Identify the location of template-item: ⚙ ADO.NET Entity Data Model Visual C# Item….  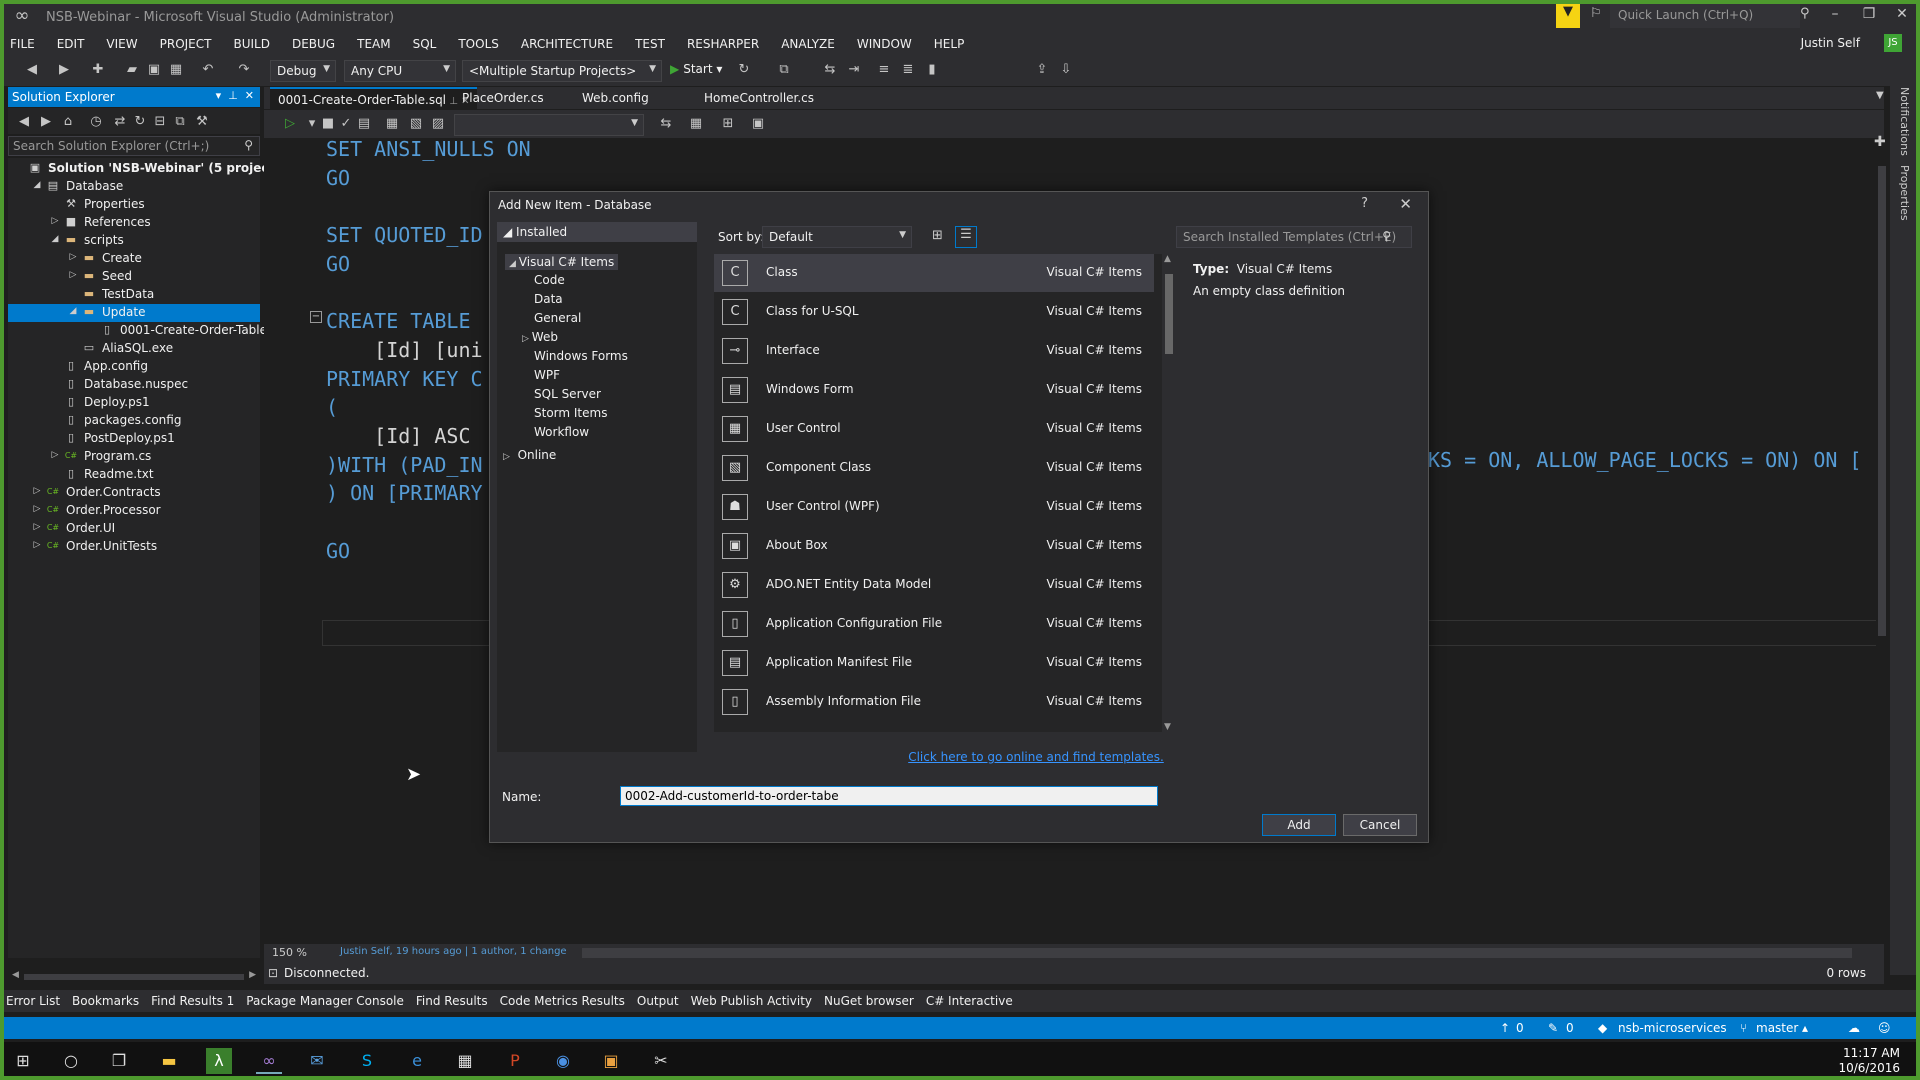
(934, 585).